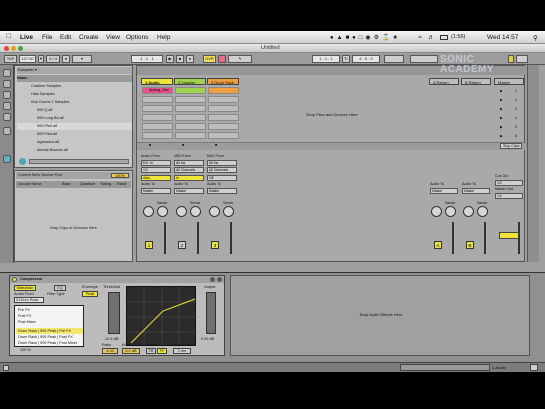  Describe the element at coordinates (476, 81) in the screenshot. I see `track-title-return-b: B Return` at that location.